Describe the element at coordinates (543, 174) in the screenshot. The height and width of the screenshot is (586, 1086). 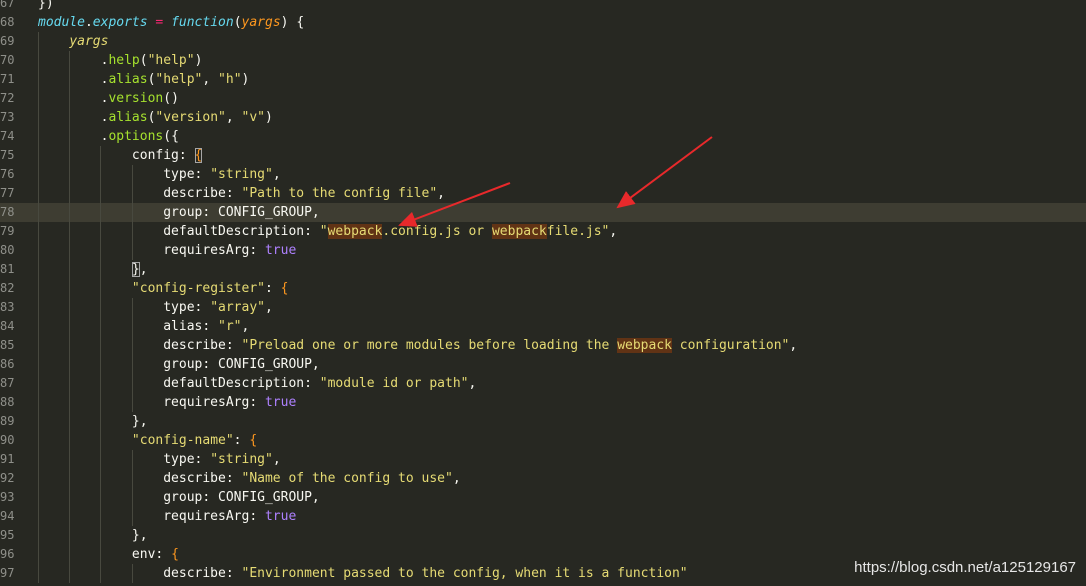
I see `code-line: 76 type: "string",` at that location.